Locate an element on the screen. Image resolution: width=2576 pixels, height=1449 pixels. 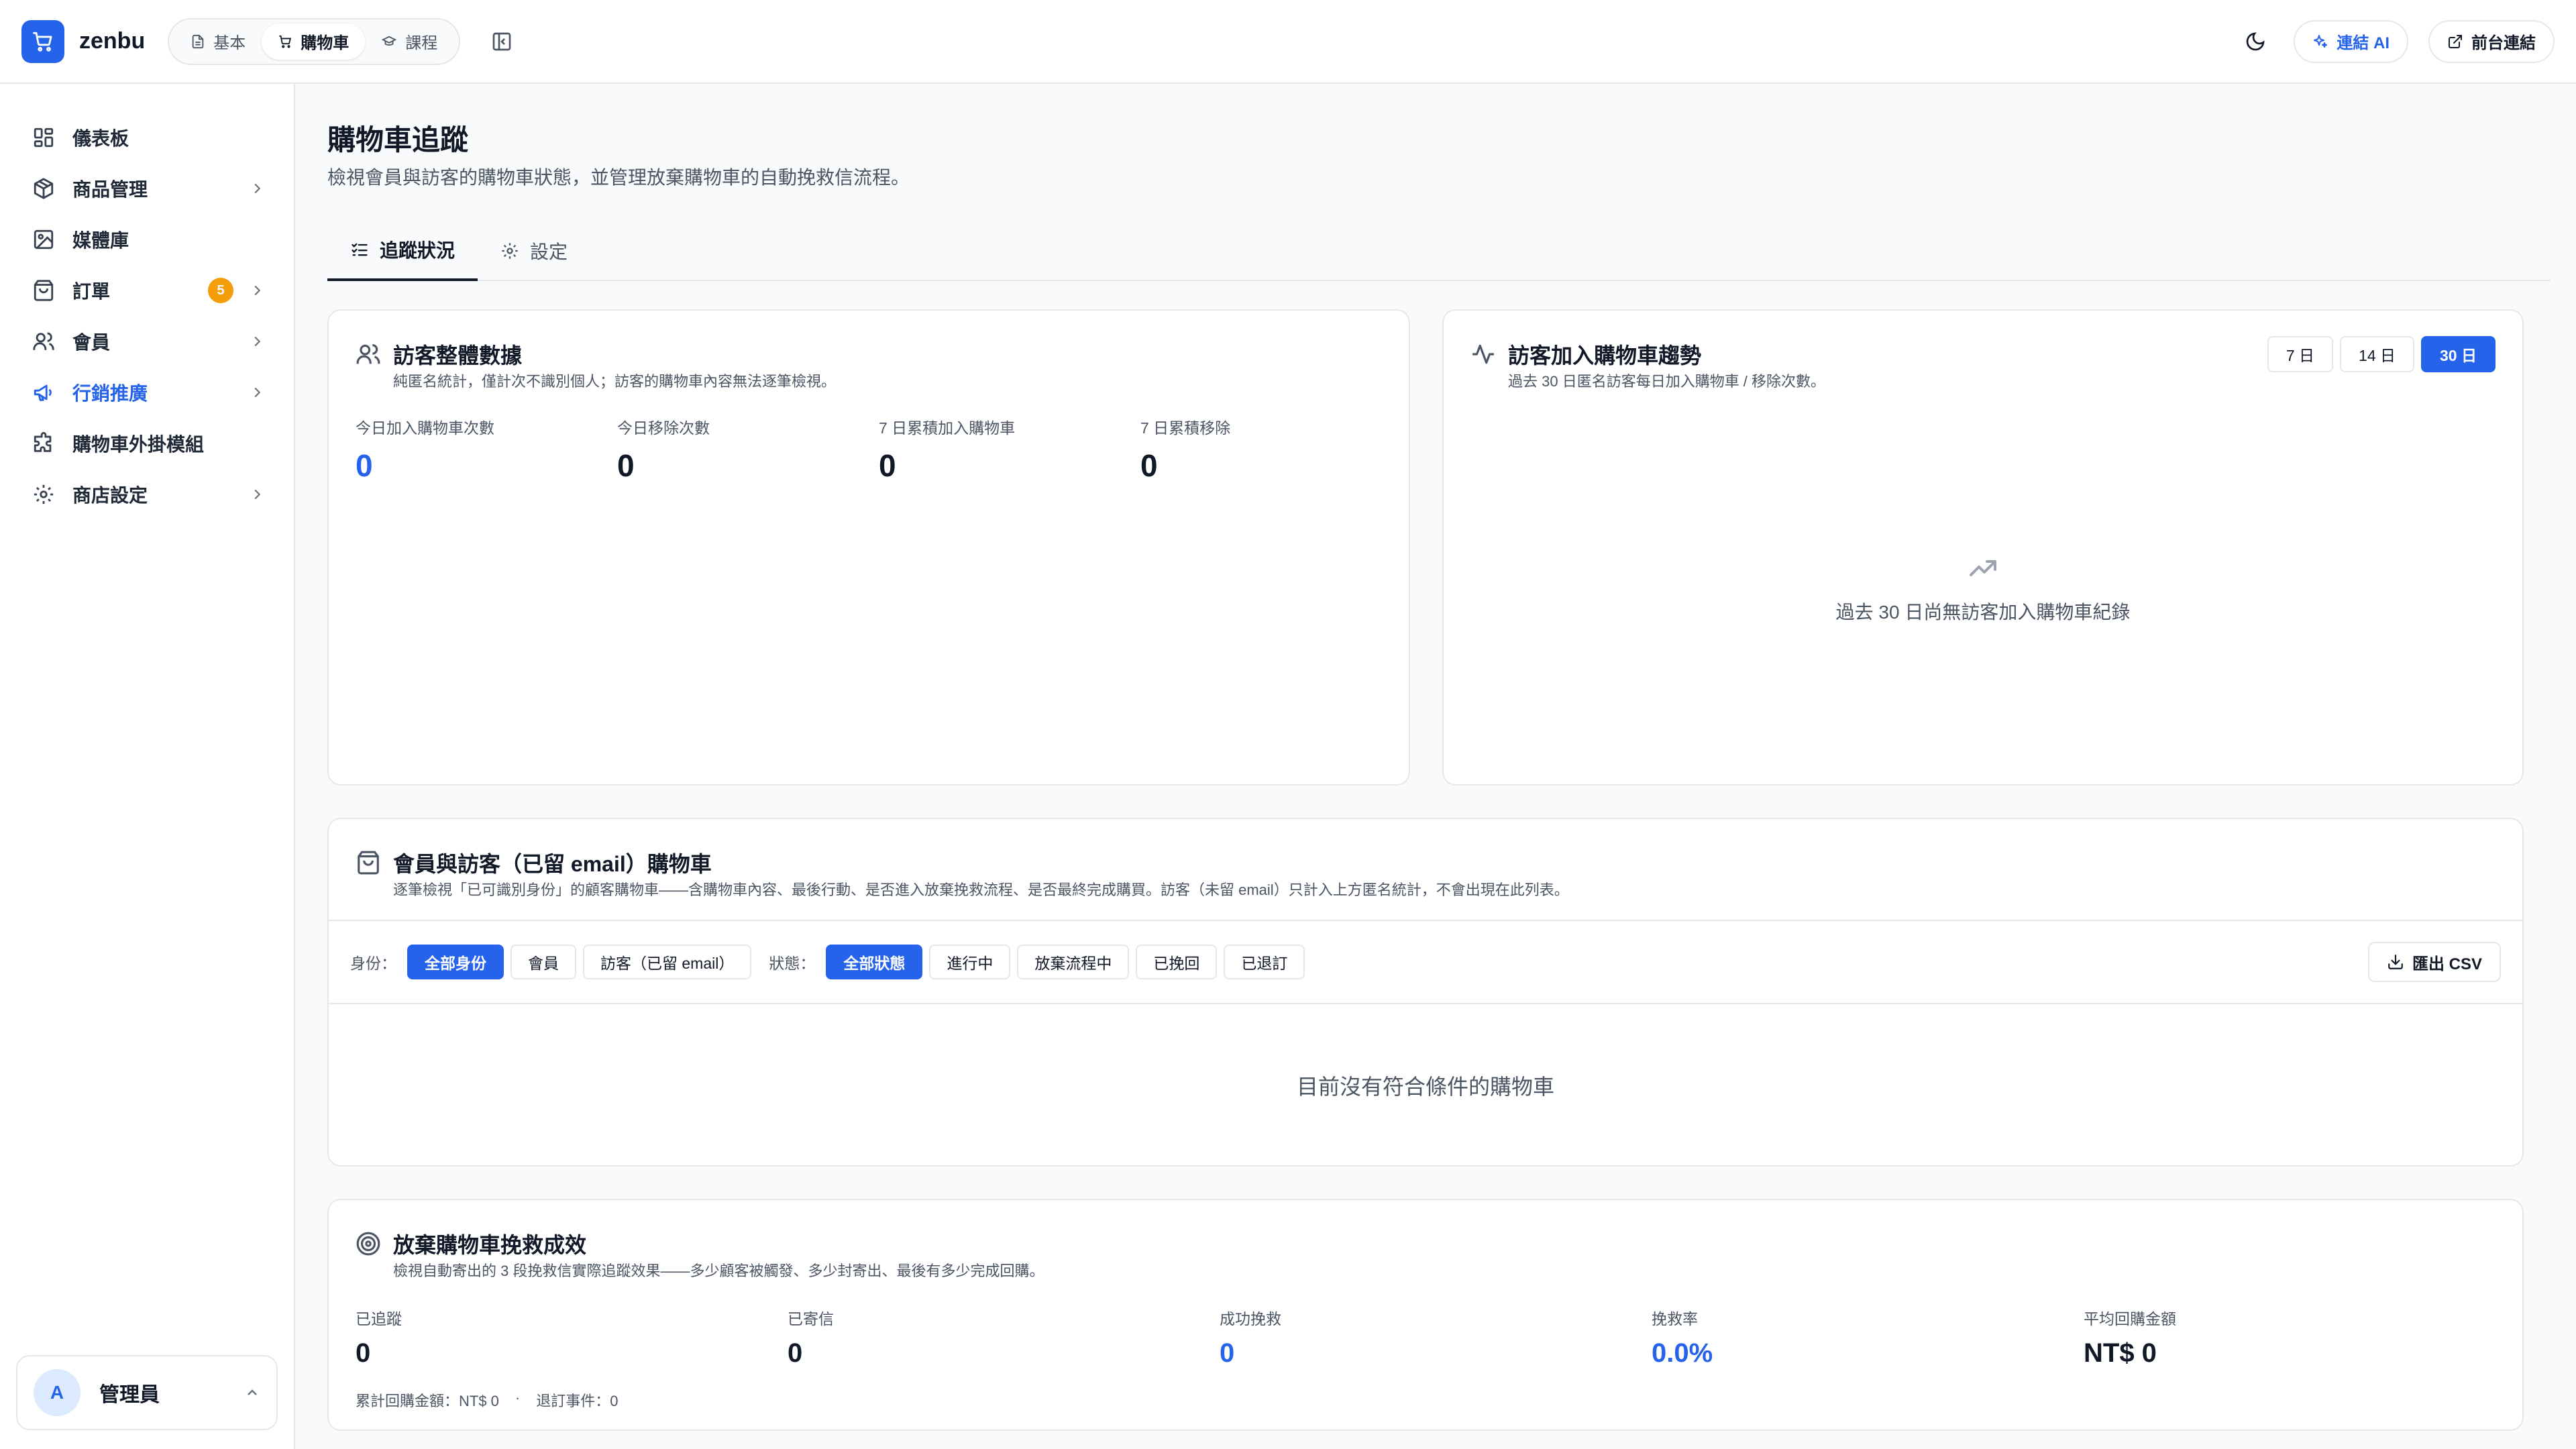
sidebar-item-label: 媒體庫 is located at coordinates (100, 240).